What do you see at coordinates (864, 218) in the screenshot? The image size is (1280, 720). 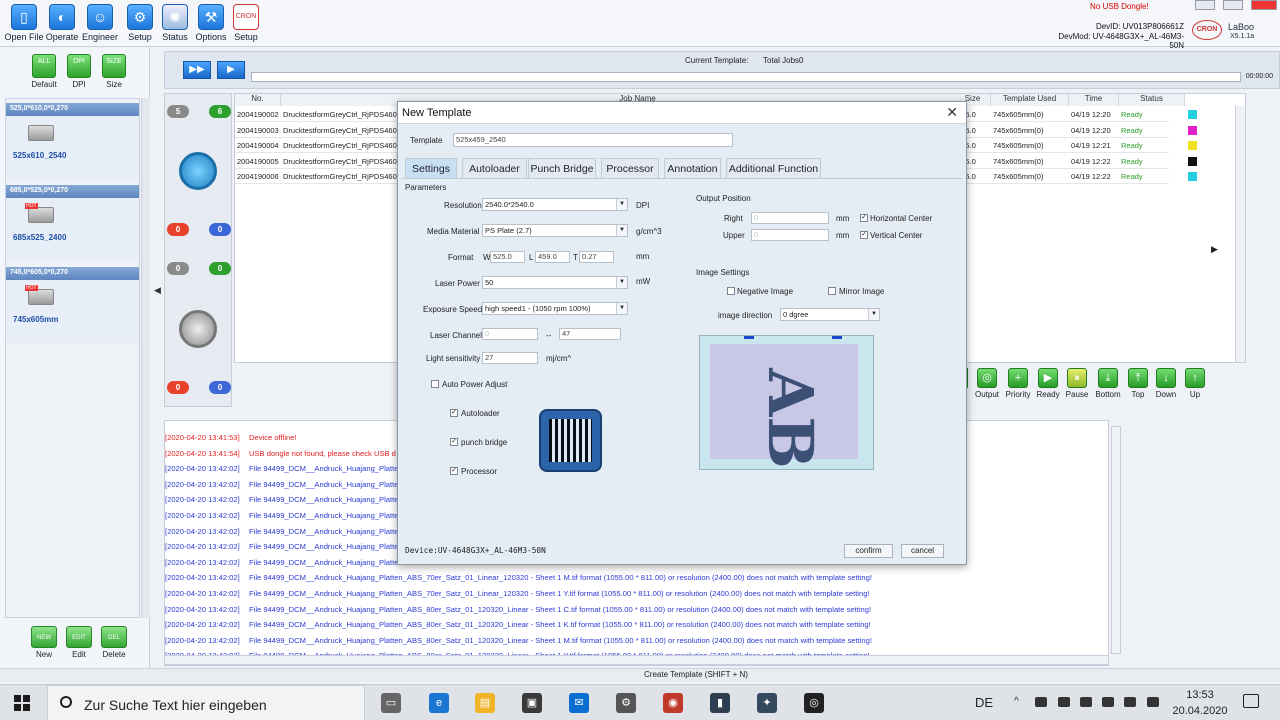 I see `horizontal-center-checkbox: ✓` at bounding box center [864, 218].